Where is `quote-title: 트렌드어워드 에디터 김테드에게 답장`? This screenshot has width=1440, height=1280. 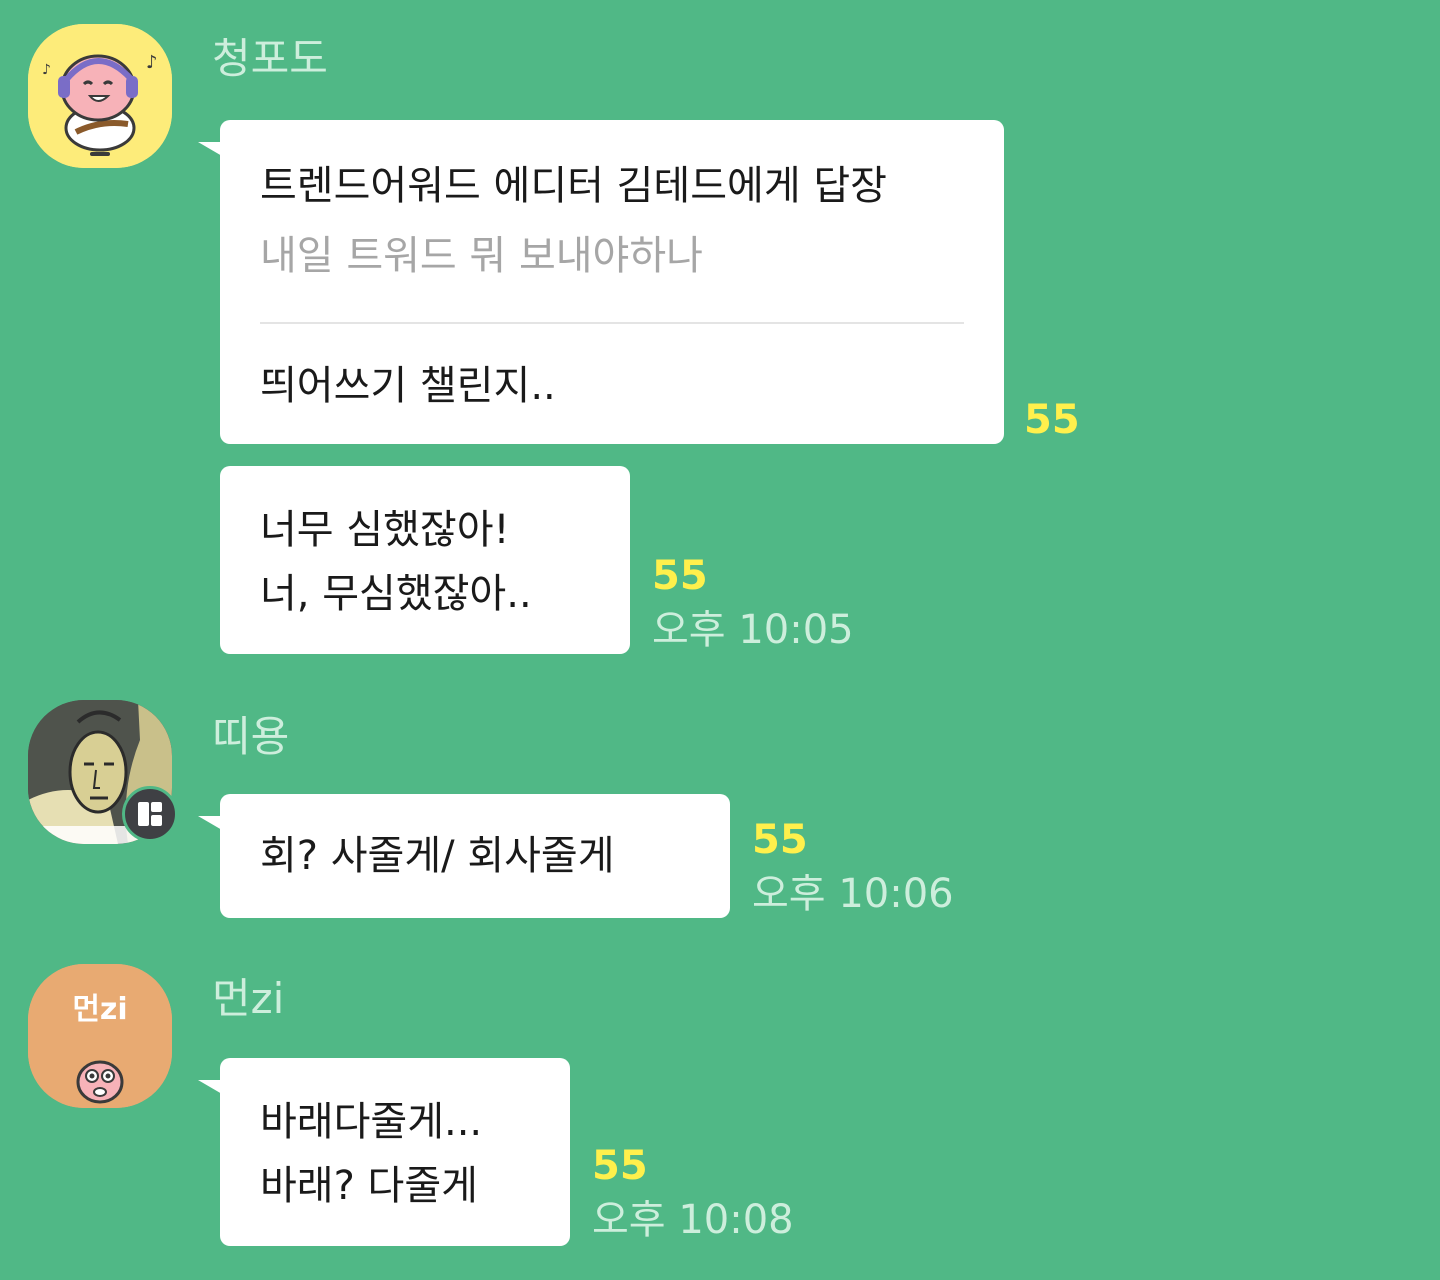
quote-title: 트렌드어워드 에디터 김테드에게 답장 is located at coordinates (573, 186).